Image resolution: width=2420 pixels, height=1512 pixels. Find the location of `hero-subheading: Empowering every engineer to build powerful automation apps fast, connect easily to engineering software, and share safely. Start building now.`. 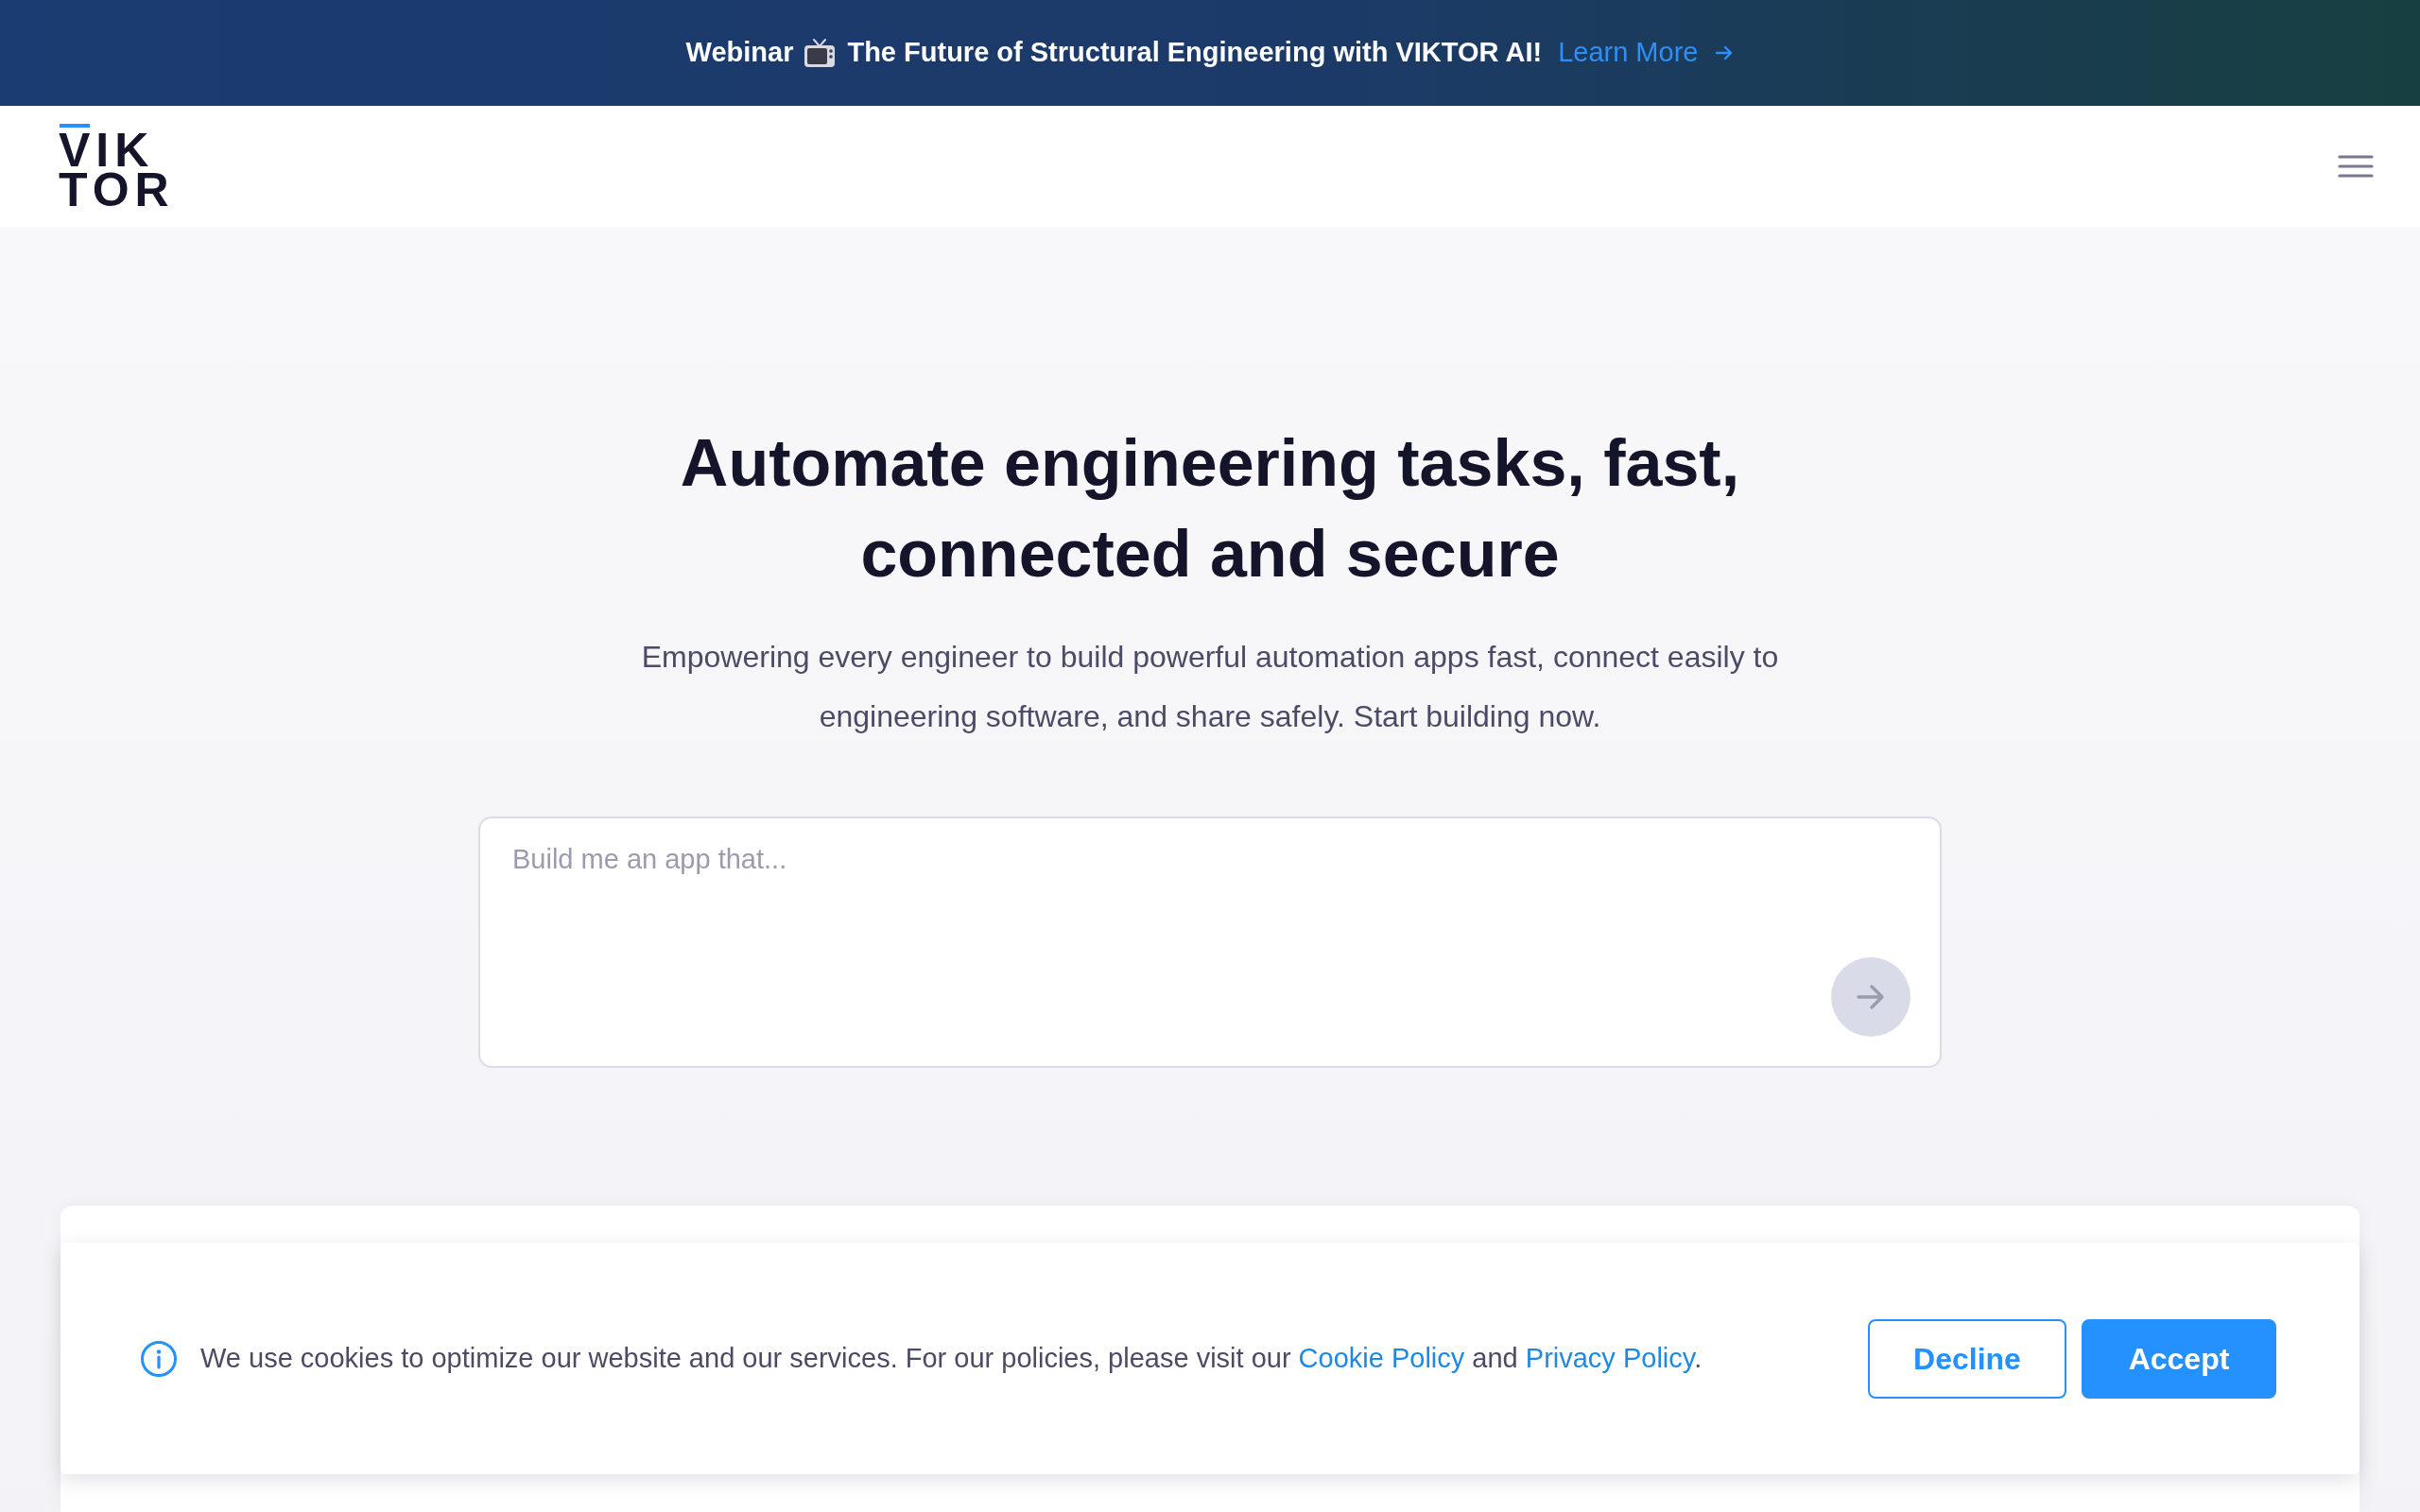

hero-subheading: Empowering every engineer to build powerful automation apps fast, connect easily to engineering software, and share safely. Start building now. is located at coordinates (1210, 687).